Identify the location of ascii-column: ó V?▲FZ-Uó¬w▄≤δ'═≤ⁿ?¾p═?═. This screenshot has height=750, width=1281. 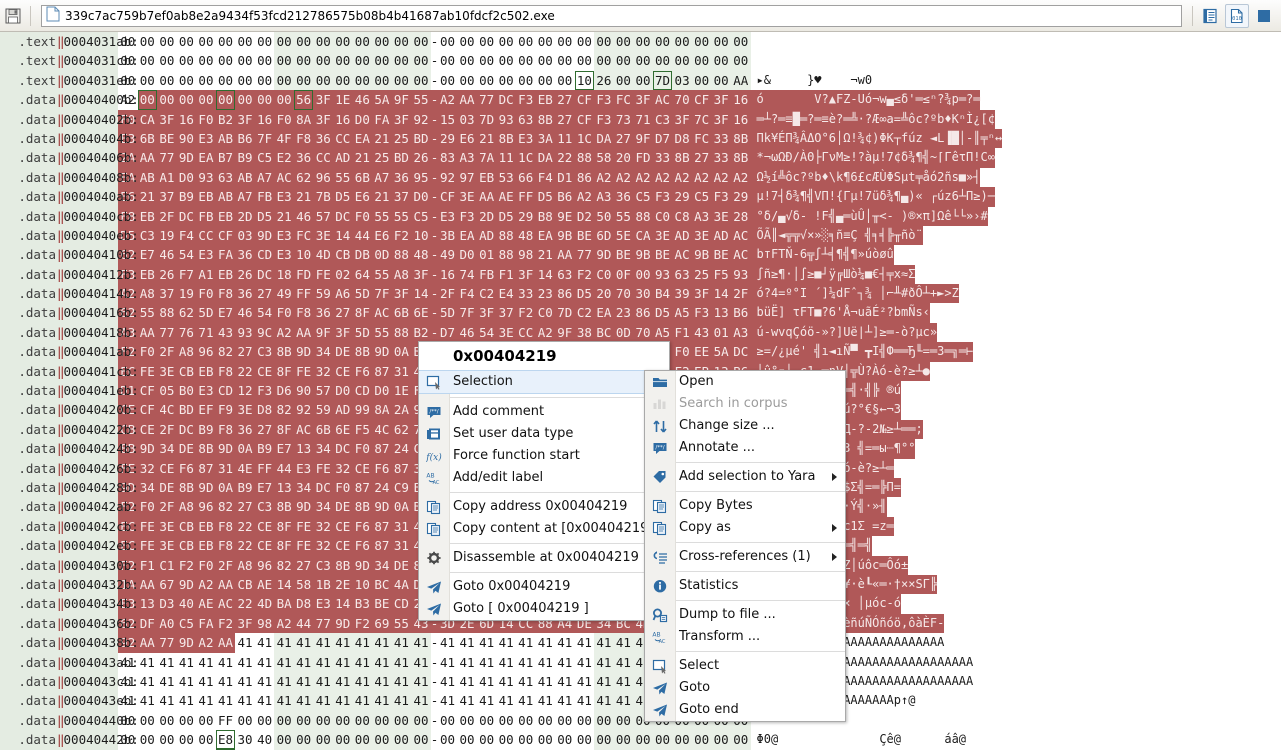
(865, 100).